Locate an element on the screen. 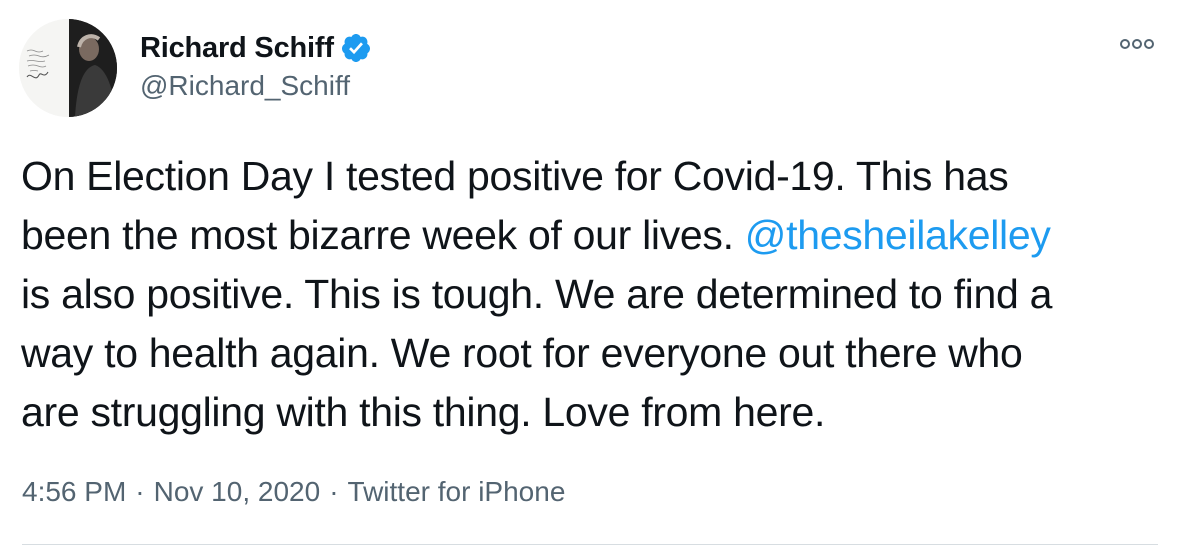 The width and height of the screenshot is (1184, 548). tweet-time: 4:56 PM is located at coordinates (74, 492).